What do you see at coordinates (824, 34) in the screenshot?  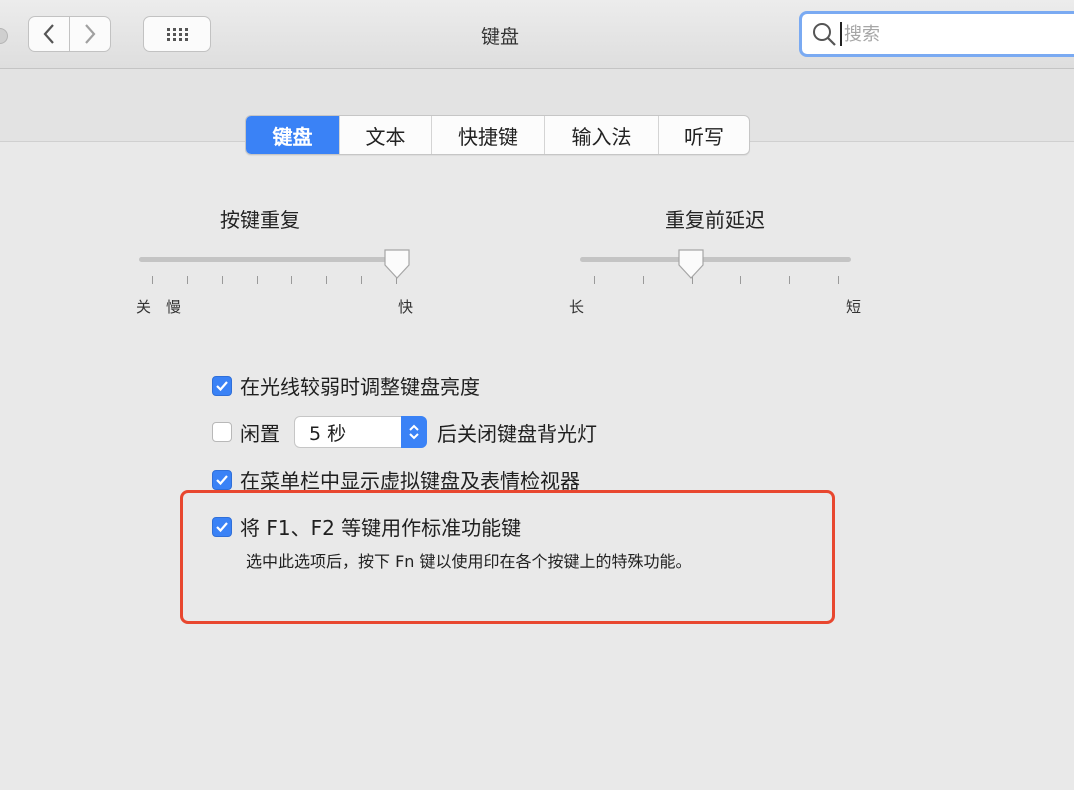 I see `search-icon` at bounding box center [824, 34].